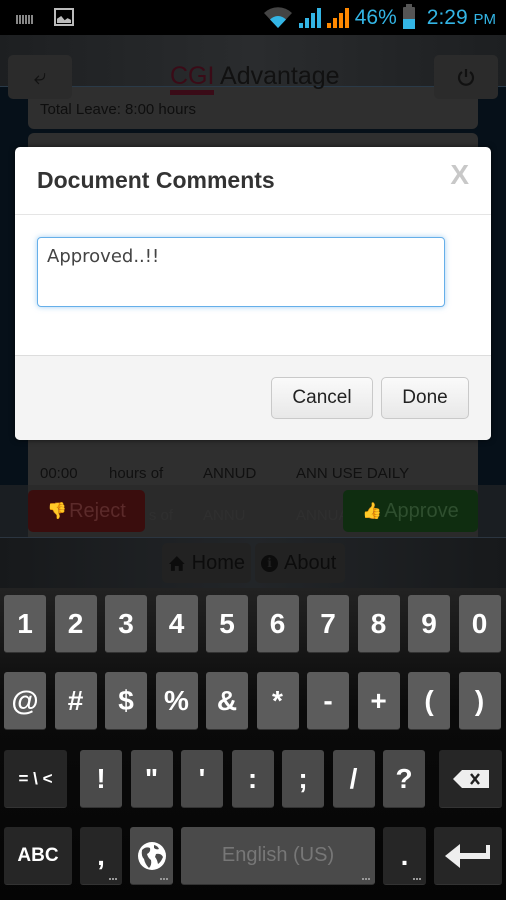  I want to click on logout-button, so click(466, 77).